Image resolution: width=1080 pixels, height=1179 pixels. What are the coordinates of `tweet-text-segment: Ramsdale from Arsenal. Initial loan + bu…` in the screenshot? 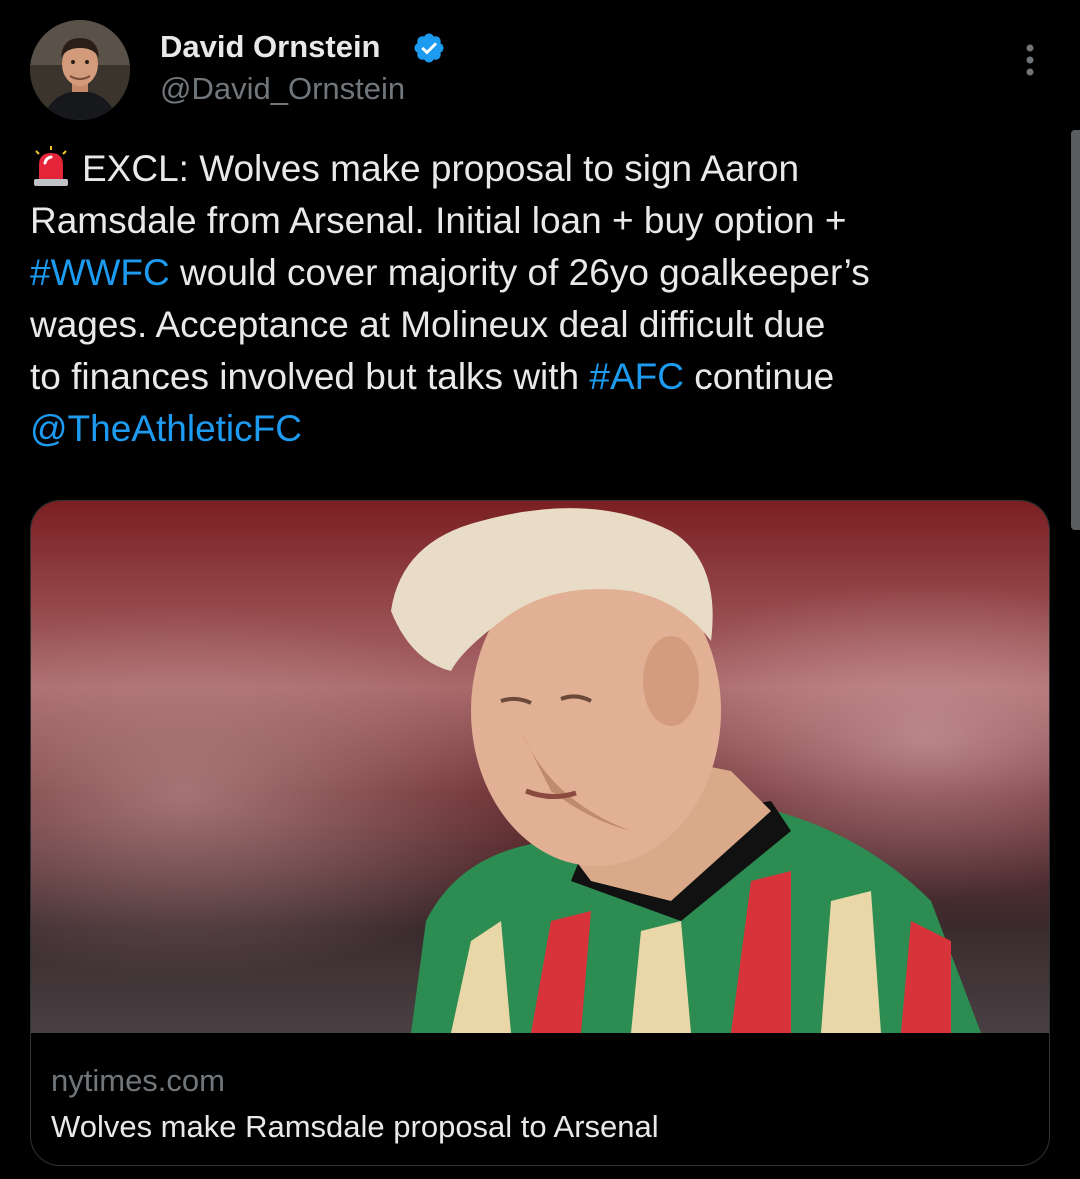 It's located at (438, 220).